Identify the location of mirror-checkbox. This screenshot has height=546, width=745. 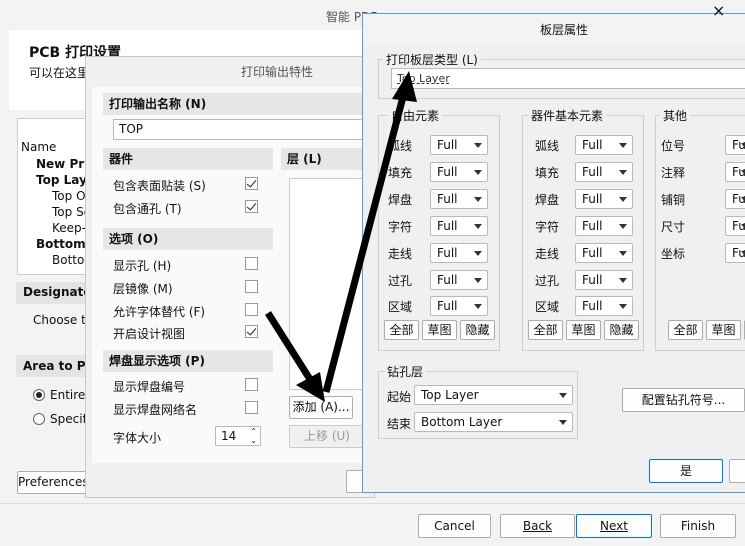
(251, 286).